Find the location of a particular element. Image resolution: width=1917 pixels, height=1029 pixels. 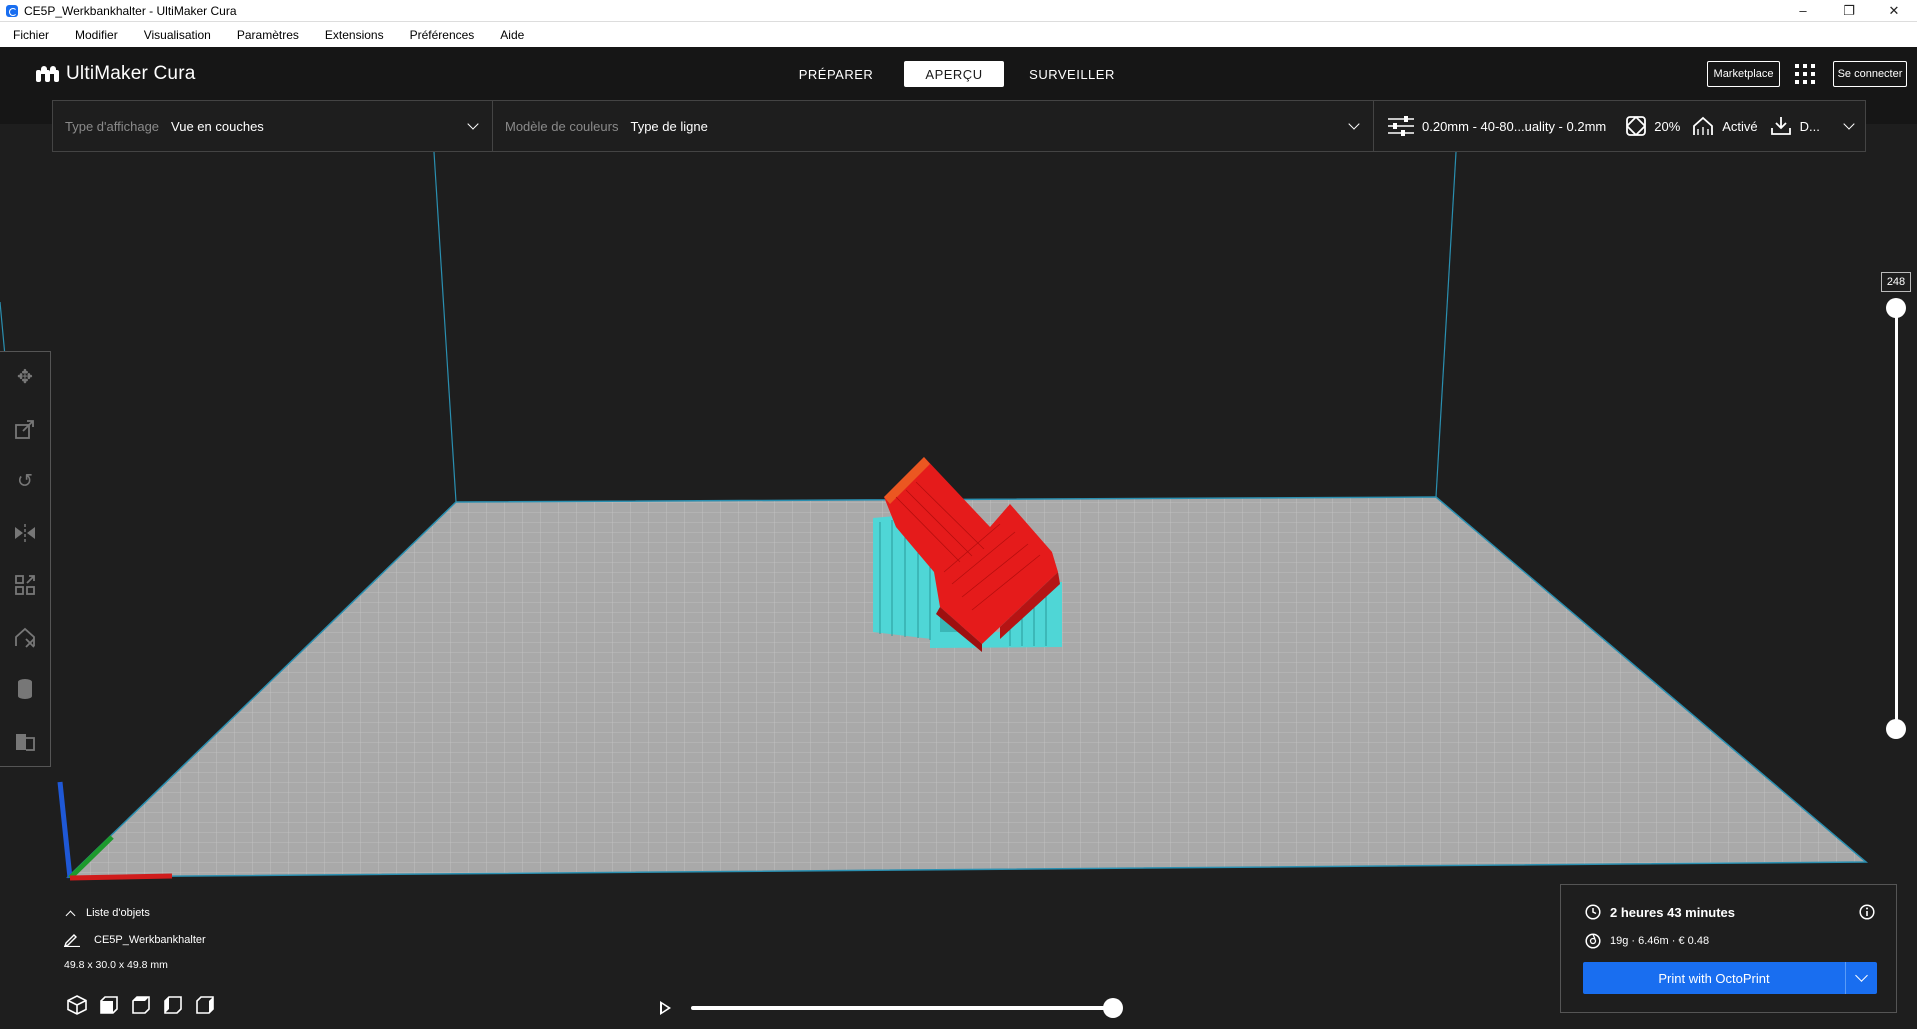

object-name: CE5P_Werkbankhalter is located at coordinates (150, 940).